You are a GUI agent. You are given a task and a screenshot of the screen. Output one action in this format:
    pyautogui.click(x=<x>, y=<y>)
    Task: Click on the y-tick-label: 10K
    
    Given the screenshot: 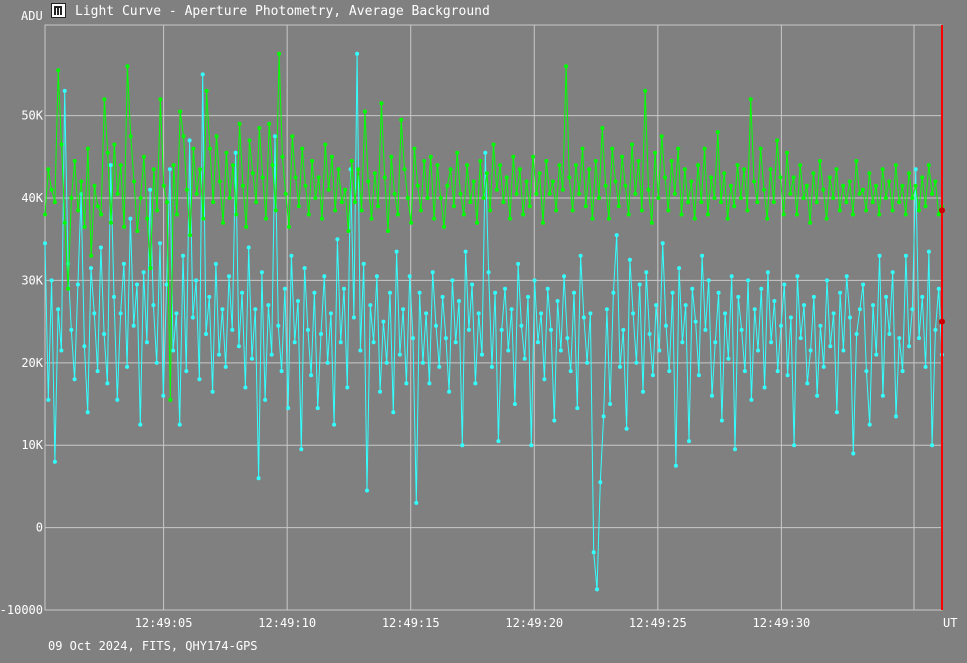 What is the action you would take?
    pyautogui.click(x=32, y=445)
    